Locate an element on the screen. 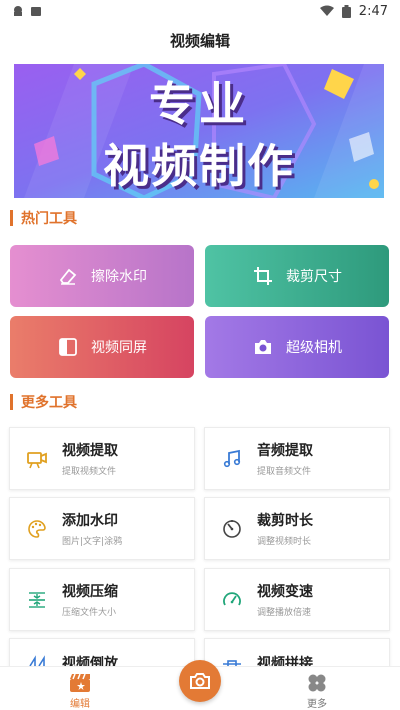 The image size is (400, 710). eraser-icon is located at coordinates (68, 276).